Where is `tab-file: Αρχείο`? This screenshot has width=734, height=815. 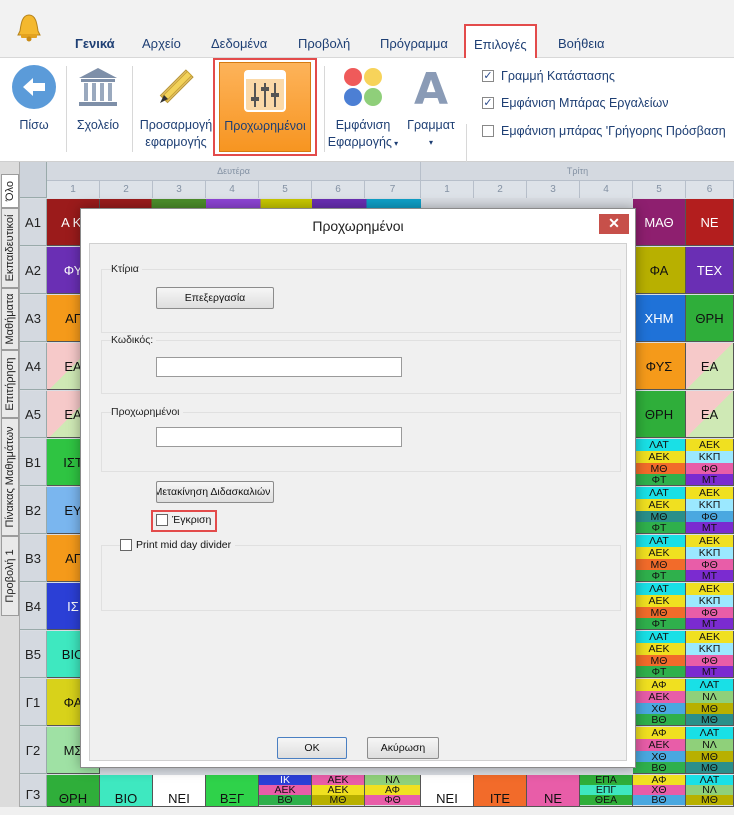
tab-file: Αρχείο is located at coordinates (161, 43).